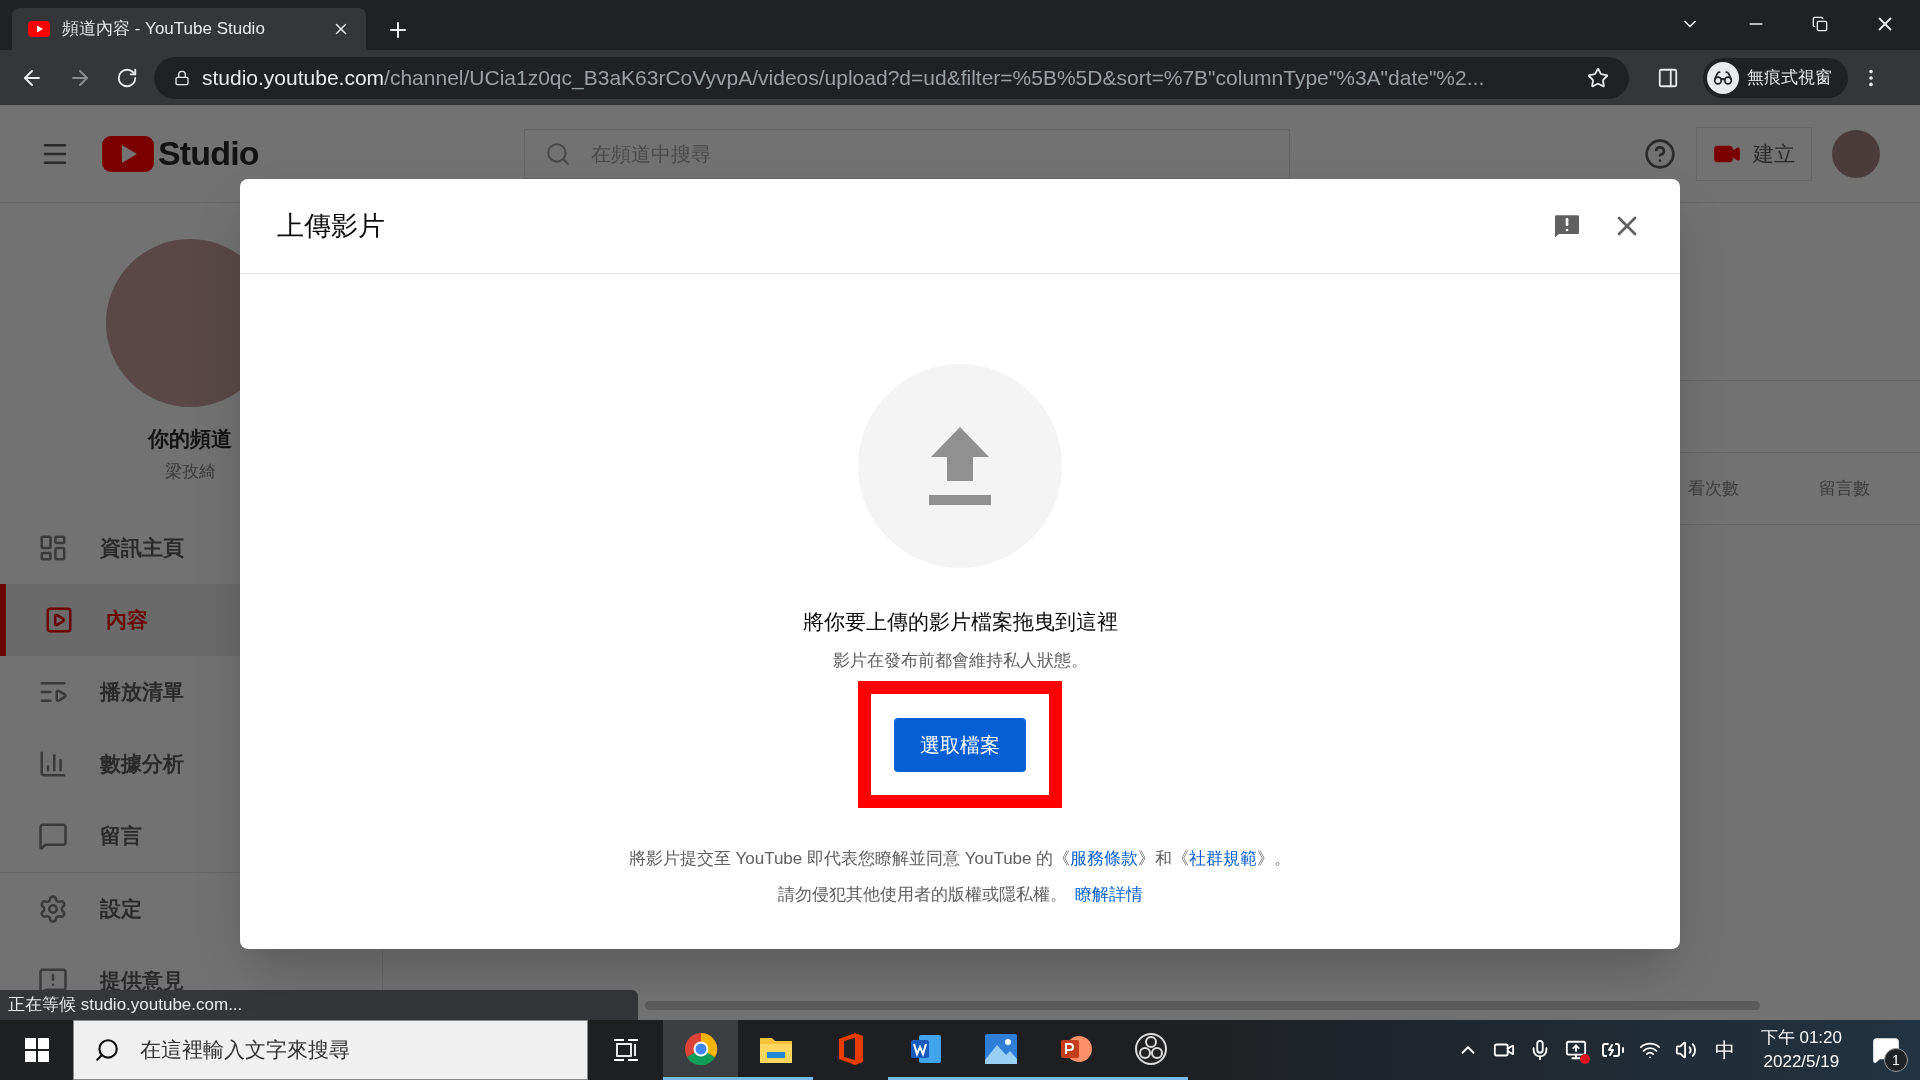 This screenshot has width=1920, height=1080. What do you see at coordinates (960, 466) in the screenshot?
I see `upload-arrow-icon` at bounding box center [960, 466].